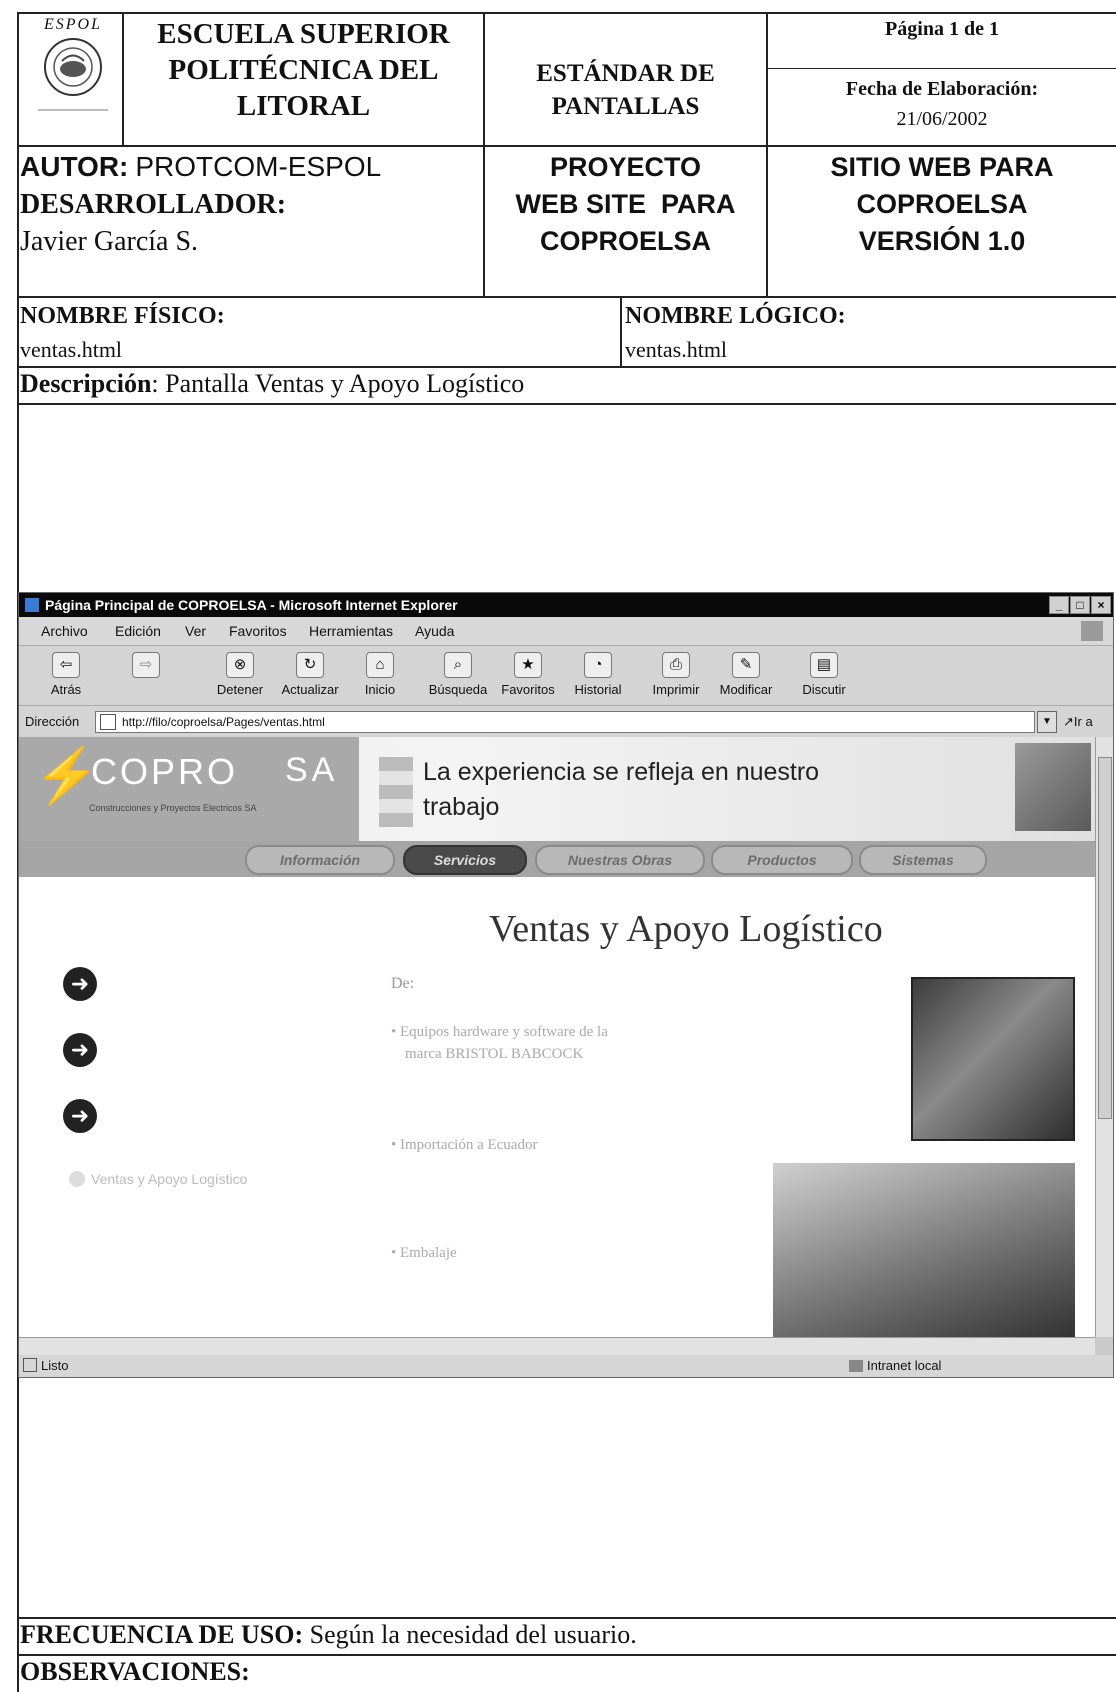 Image resolution: width=1116 pixels, height=1692 pixels. What do you see at coordinates (77, 1179) in the screenshot?
I see `arrow-icon` at bounding box center [77, 1179].